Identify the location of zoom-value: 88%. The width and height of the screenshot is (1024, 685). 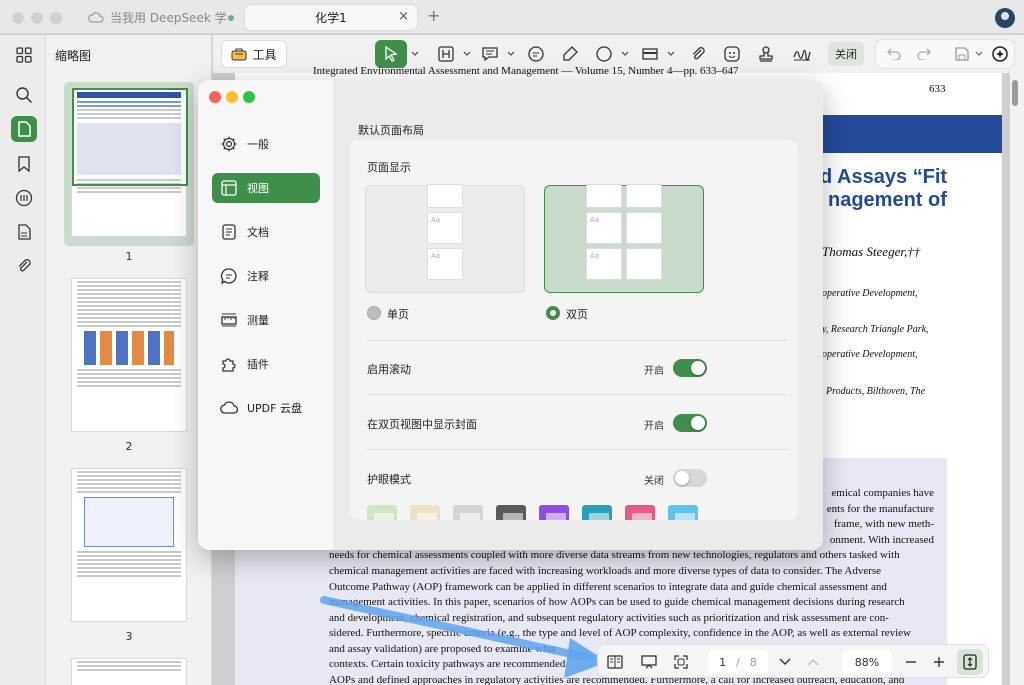
(867, 662).